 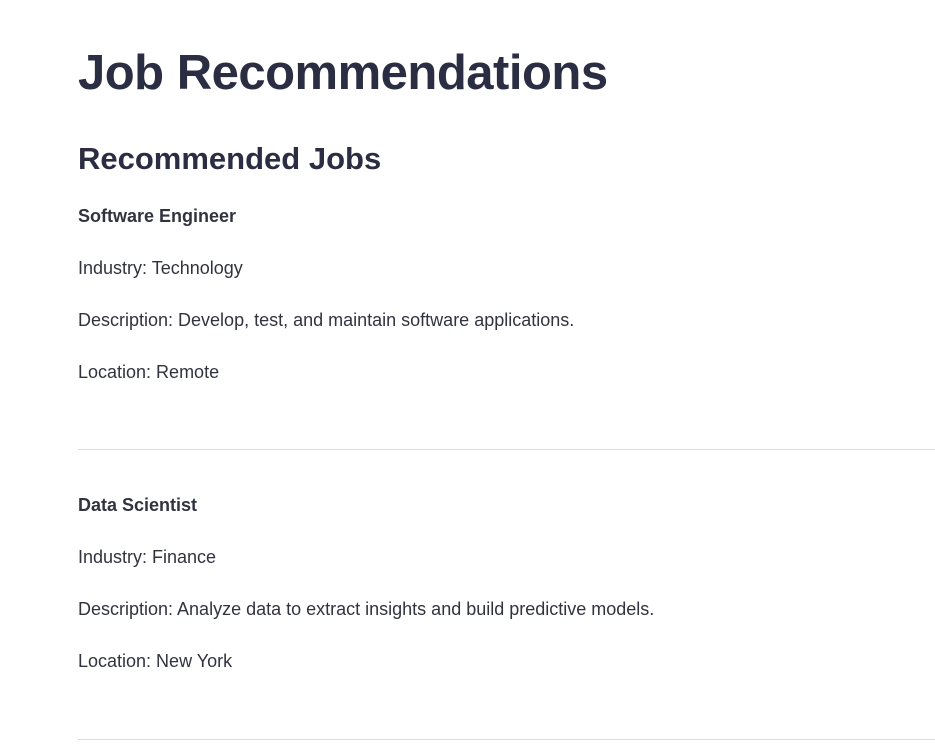 I want to click on job-industry: Industry: Finance, so click(x=147, y=557).